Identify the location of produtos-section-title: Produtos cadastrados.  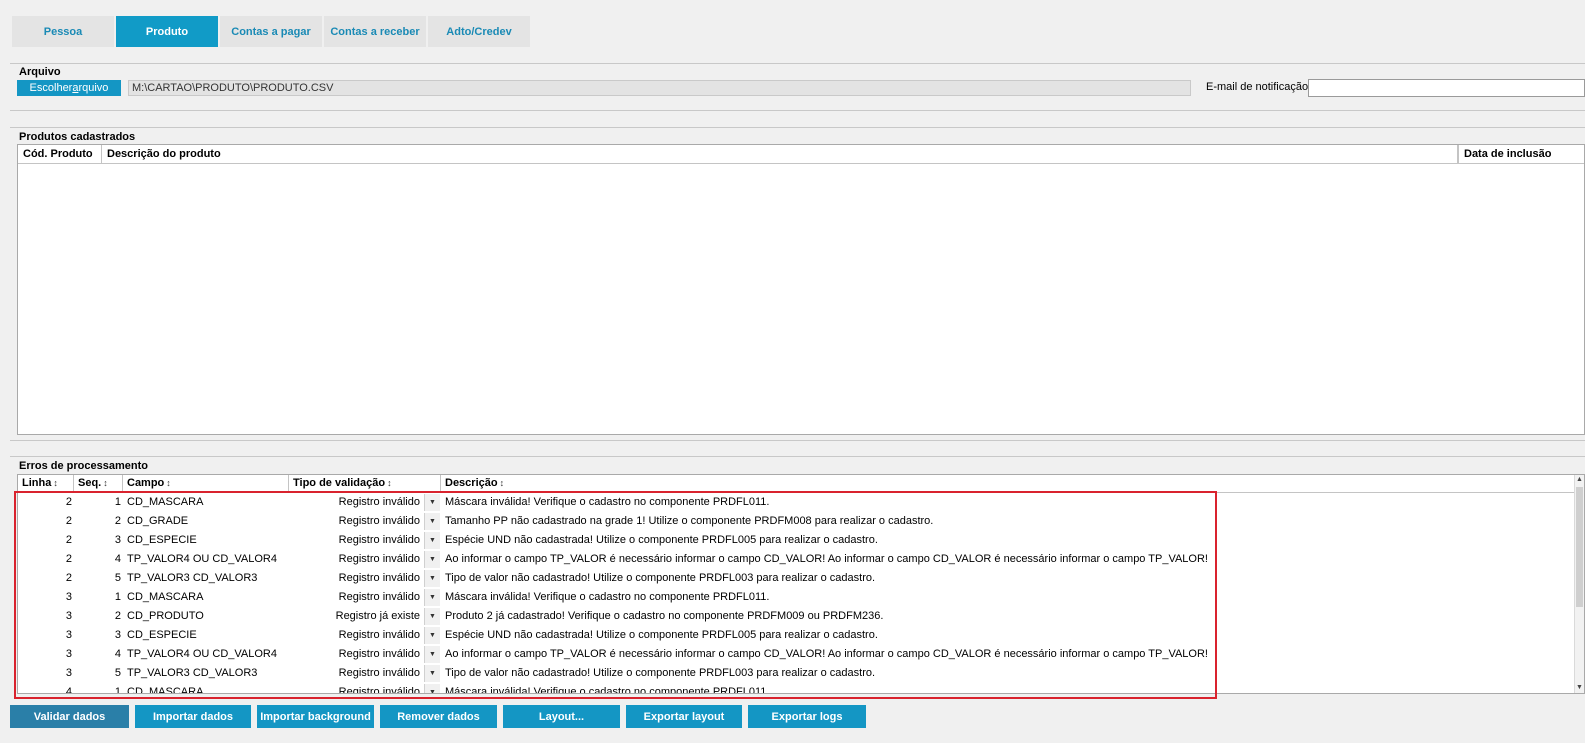
(77, 137).